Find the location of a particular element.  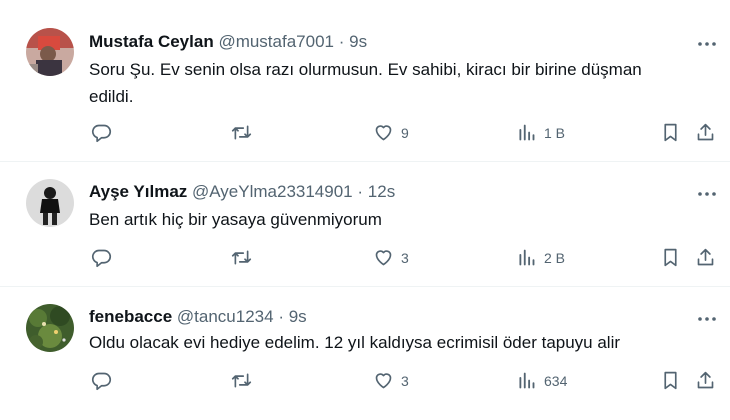

author-name: fenebacce is located at coordinates (130, 316).